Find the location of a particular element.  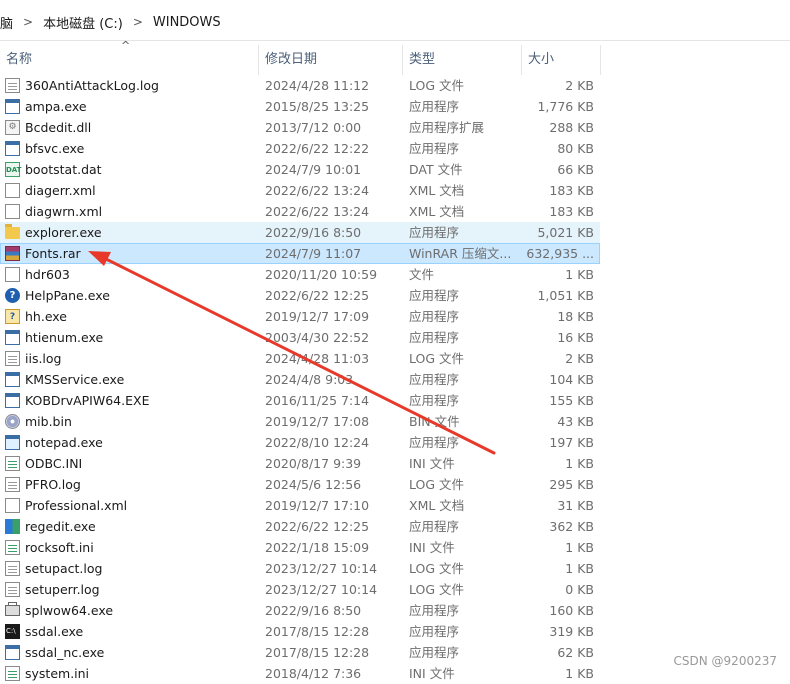

file-name: ssdal.exe is located at coordinates (54, 631).